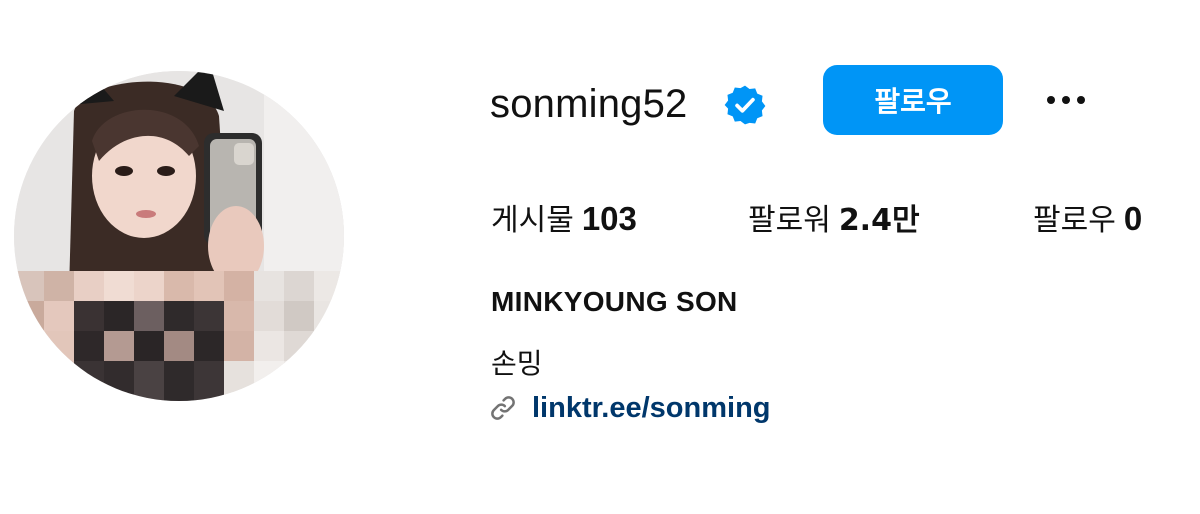 This screenshot has width=1200, height=514. What do you see at coordinates (1133, 218) in the screenshot?
I see `following-count: 0` at bounding box center [1133, 218].